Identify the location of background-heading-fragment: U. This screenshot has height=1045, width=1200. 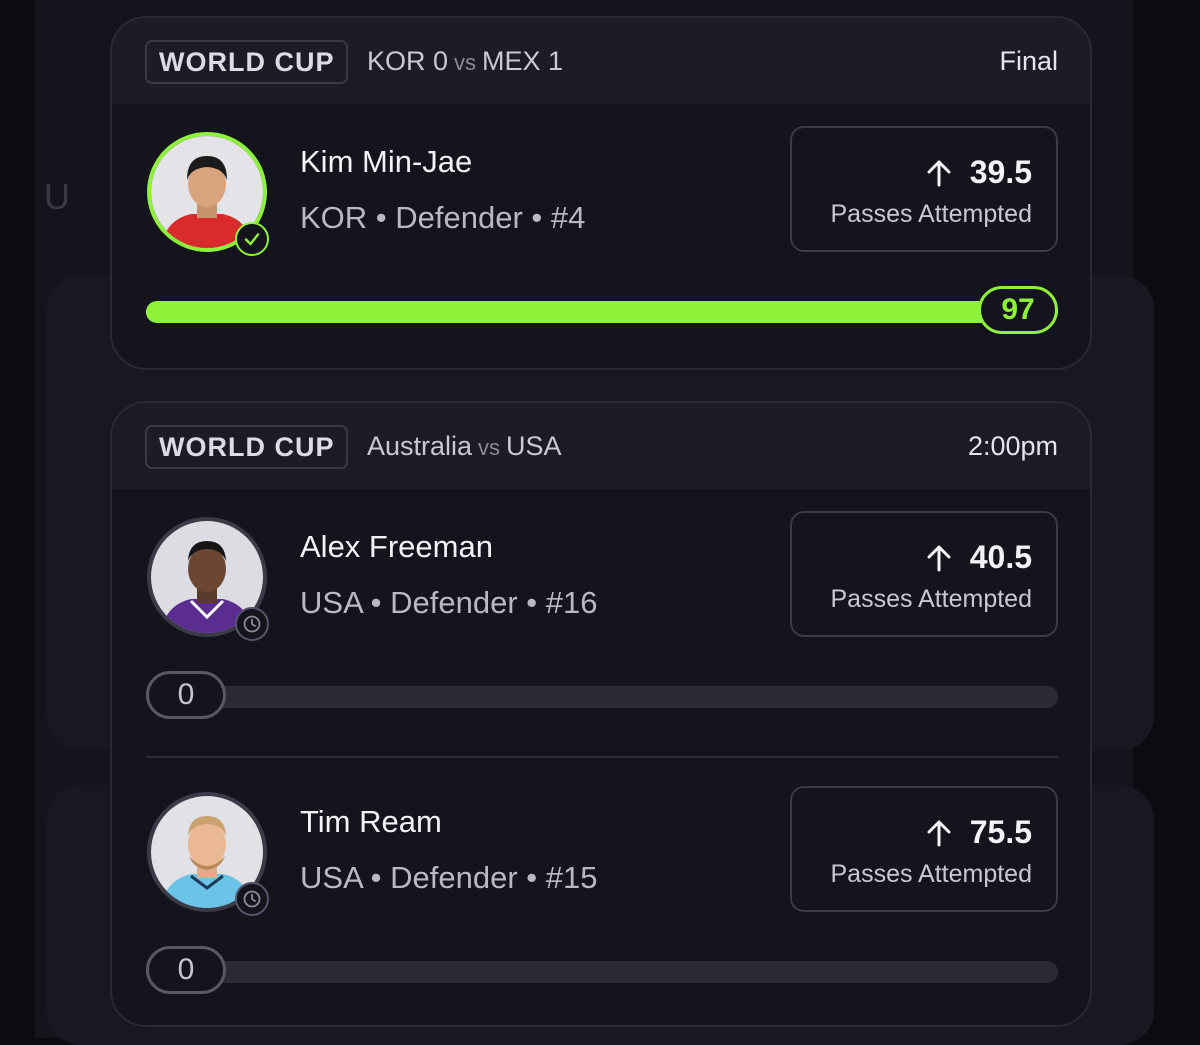
(57, 196).